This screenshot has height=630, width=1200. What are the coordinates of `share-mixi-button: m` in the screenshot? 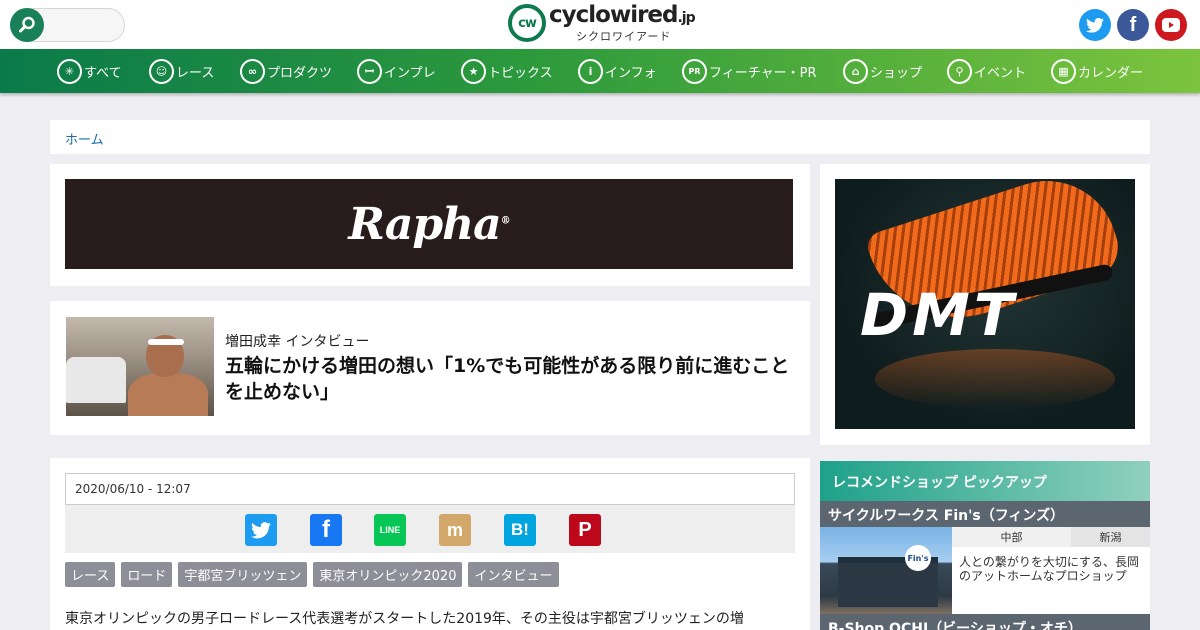 It's located at (455, 530).